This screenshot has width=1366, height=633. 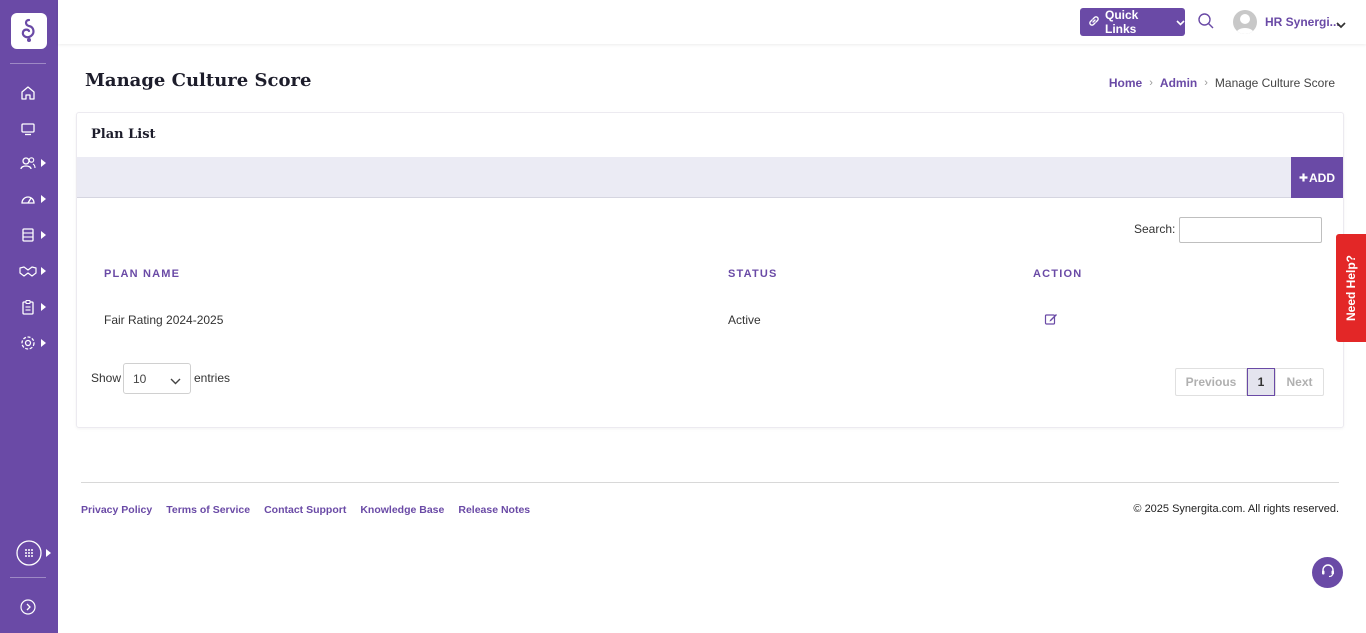 I want to click on footer-divider, so click(x=710, y=482).